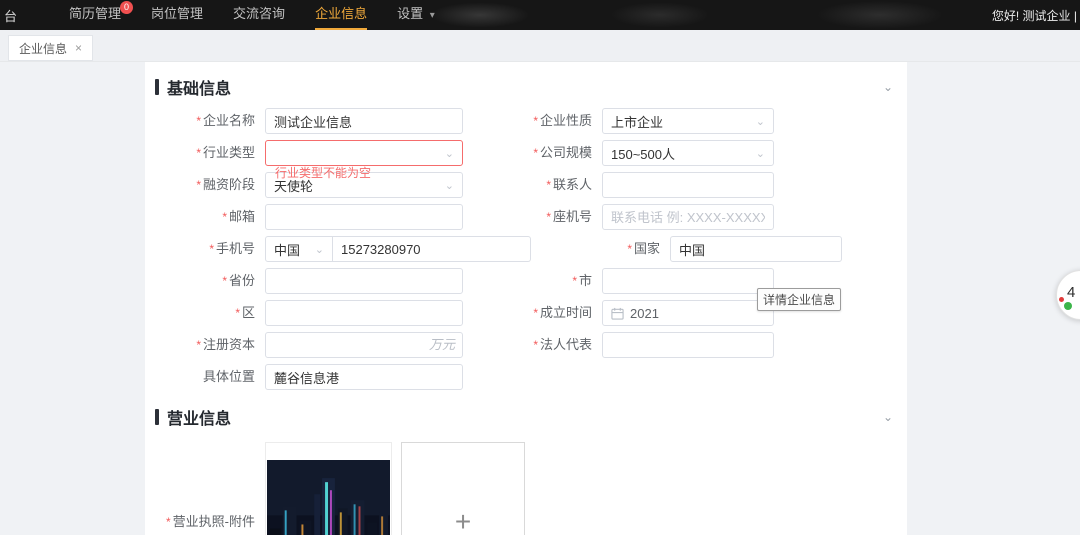 This screenshot has height=535, width=1080. I want to click on company-scale-label: * 公司规模, so click(532, 153).